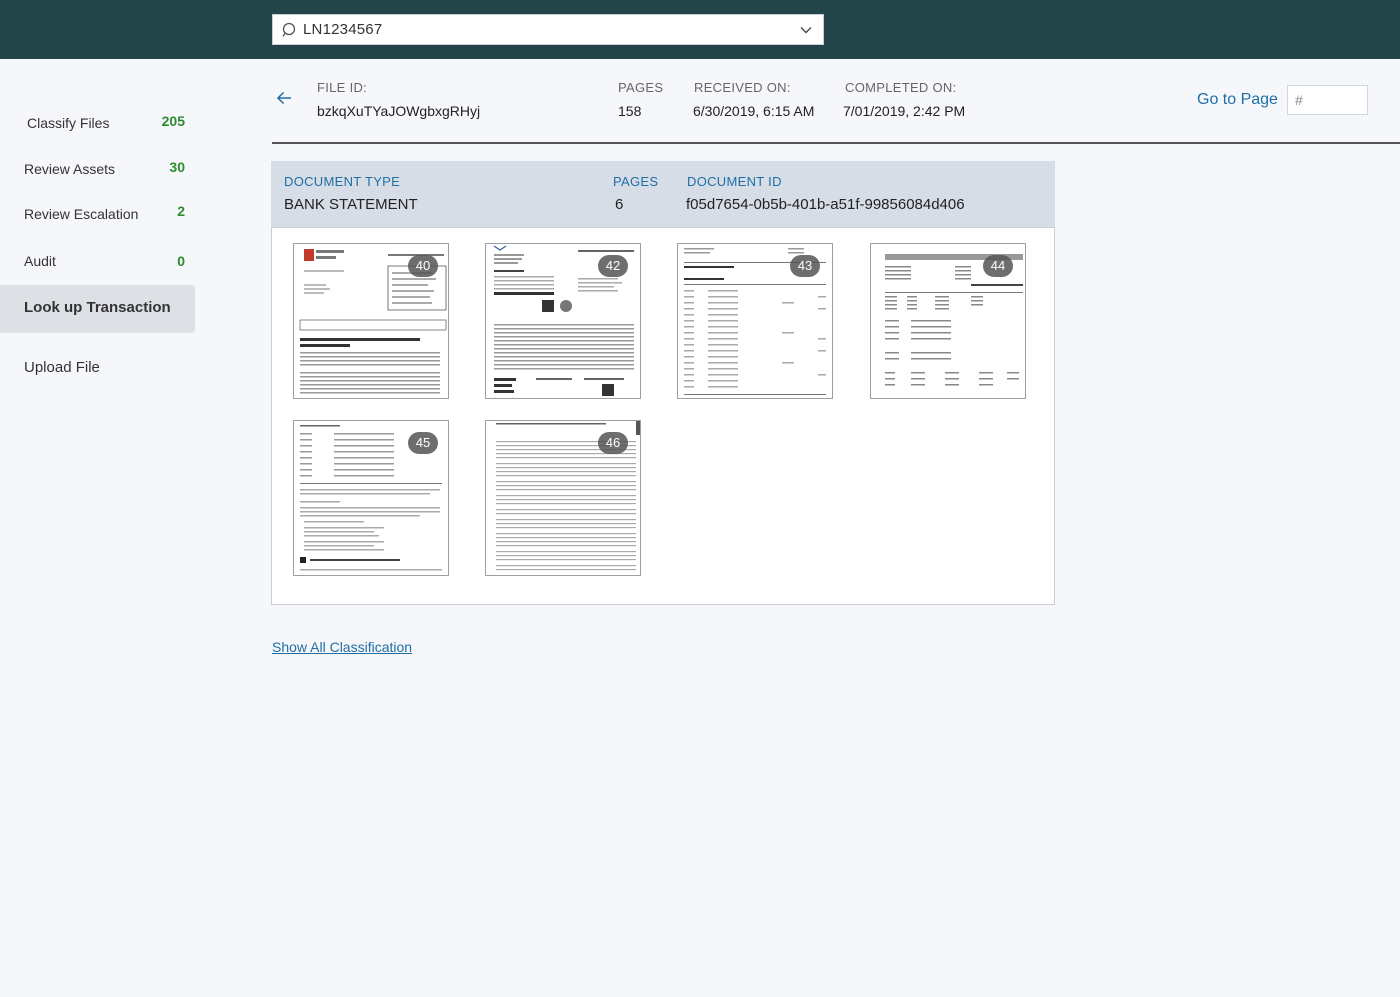  I want to click on pages-value: 158, so click(630, 111).